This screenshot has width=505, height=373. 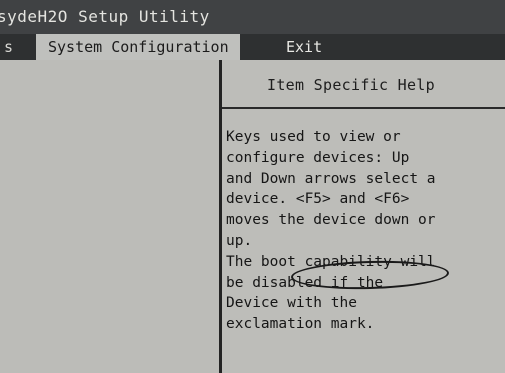 What do you see at coordinates (252, 17) in the screenshot?
I see `title-bar: sydeH2O Setup Utility` at bounding box center [252, 17].